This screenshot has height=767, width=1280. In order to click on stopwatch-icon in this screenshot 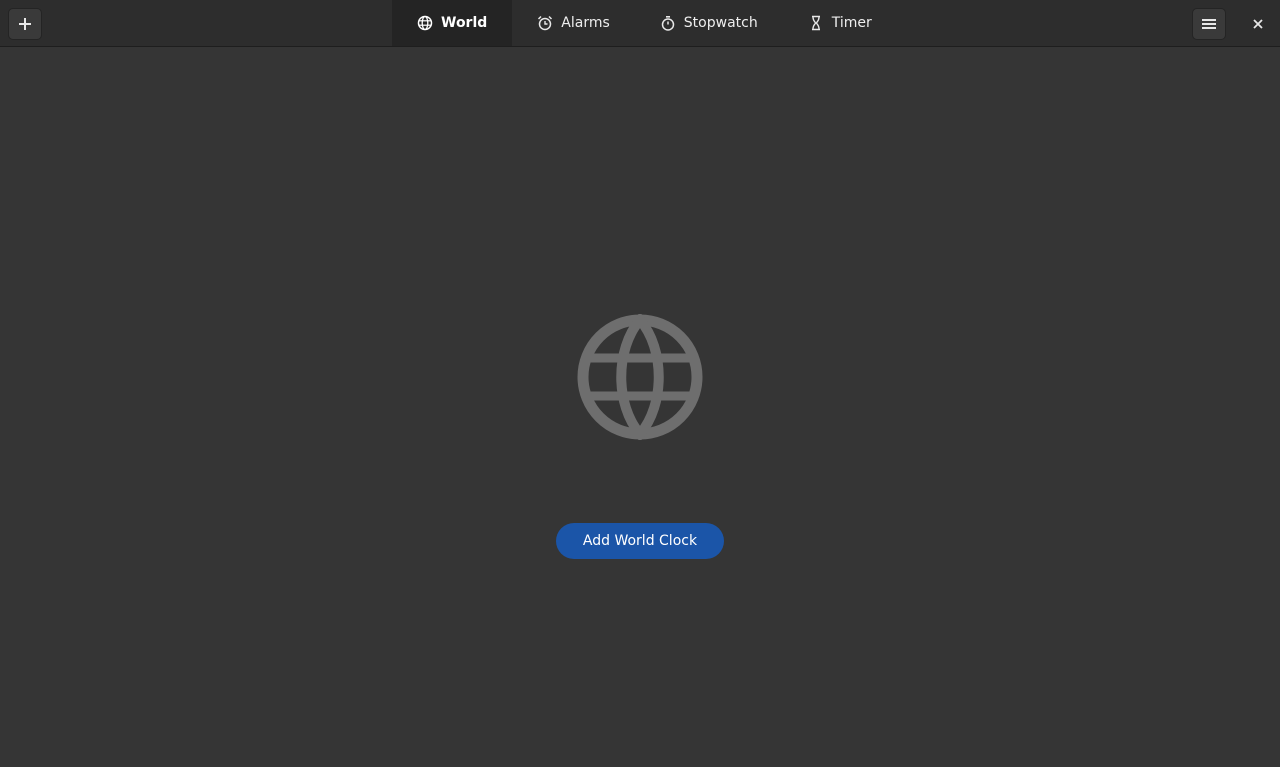, I will do `click(668, 23)`.